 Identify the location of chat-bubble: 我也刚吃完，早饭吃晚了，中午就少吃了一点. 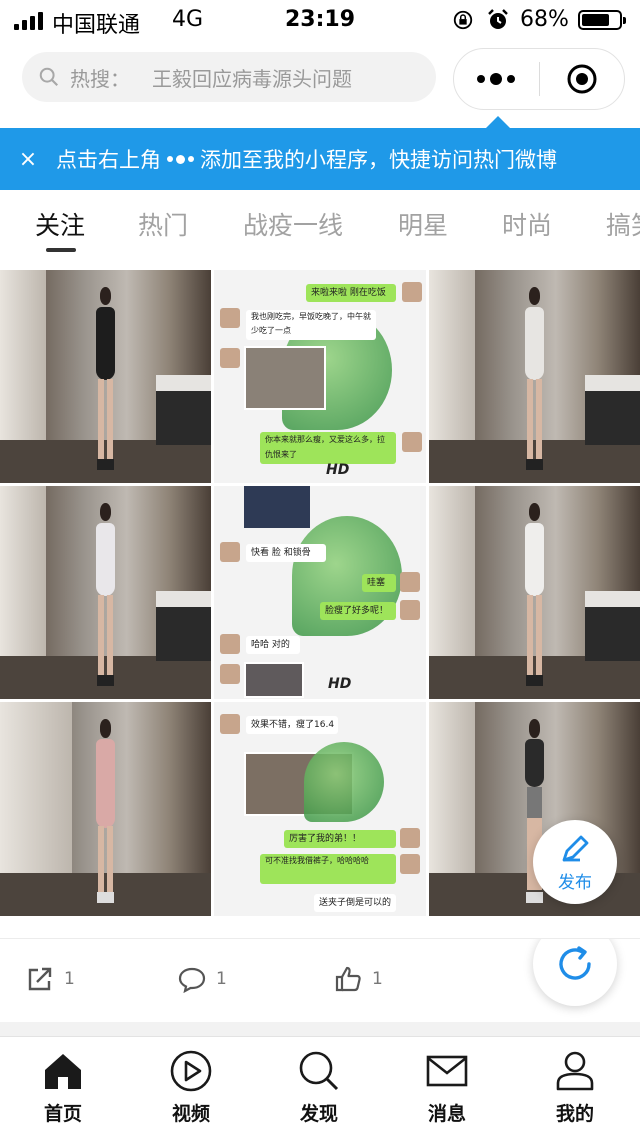
(311, 325).